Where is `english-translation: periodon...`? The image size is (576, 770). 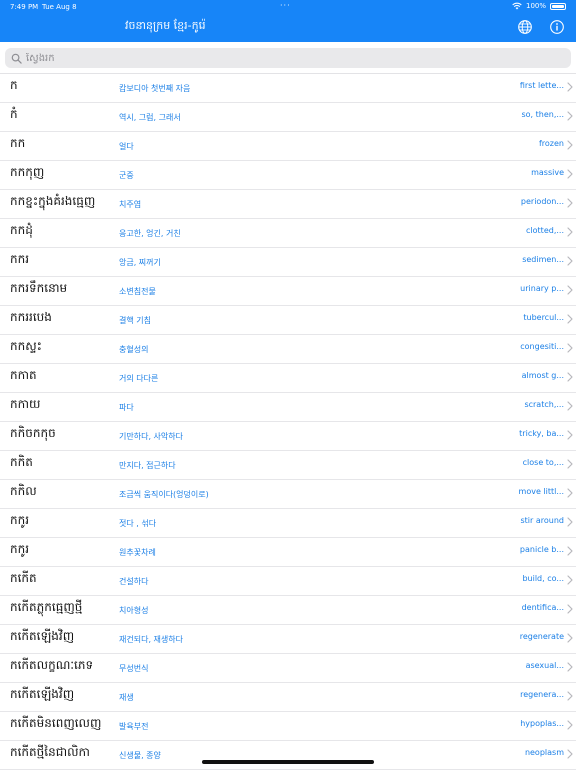
english-translation: periodon... is located at coordinates (542, 201).